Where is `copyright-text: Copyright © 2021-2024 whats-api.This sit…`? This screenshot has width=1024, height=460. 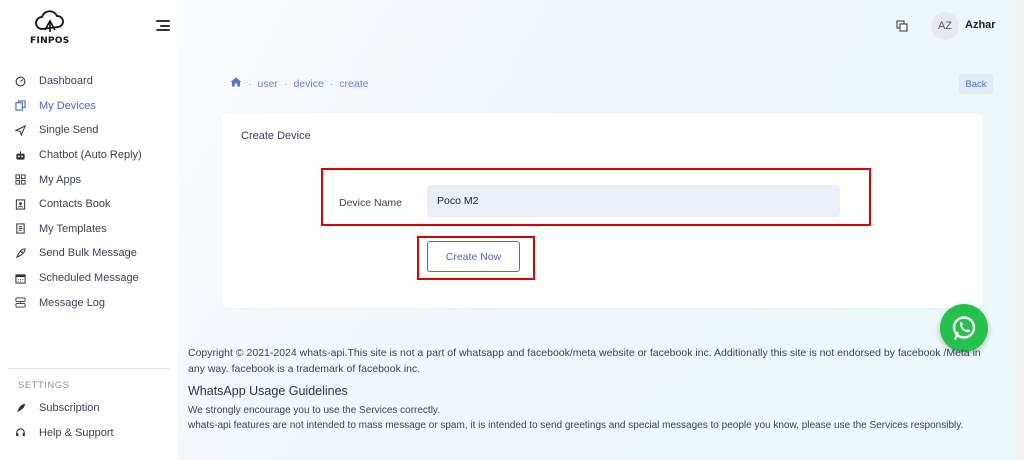
copyright-text: Copyright © 2021-2024 whats-api.This sit… is located at coordinates (584, 361).